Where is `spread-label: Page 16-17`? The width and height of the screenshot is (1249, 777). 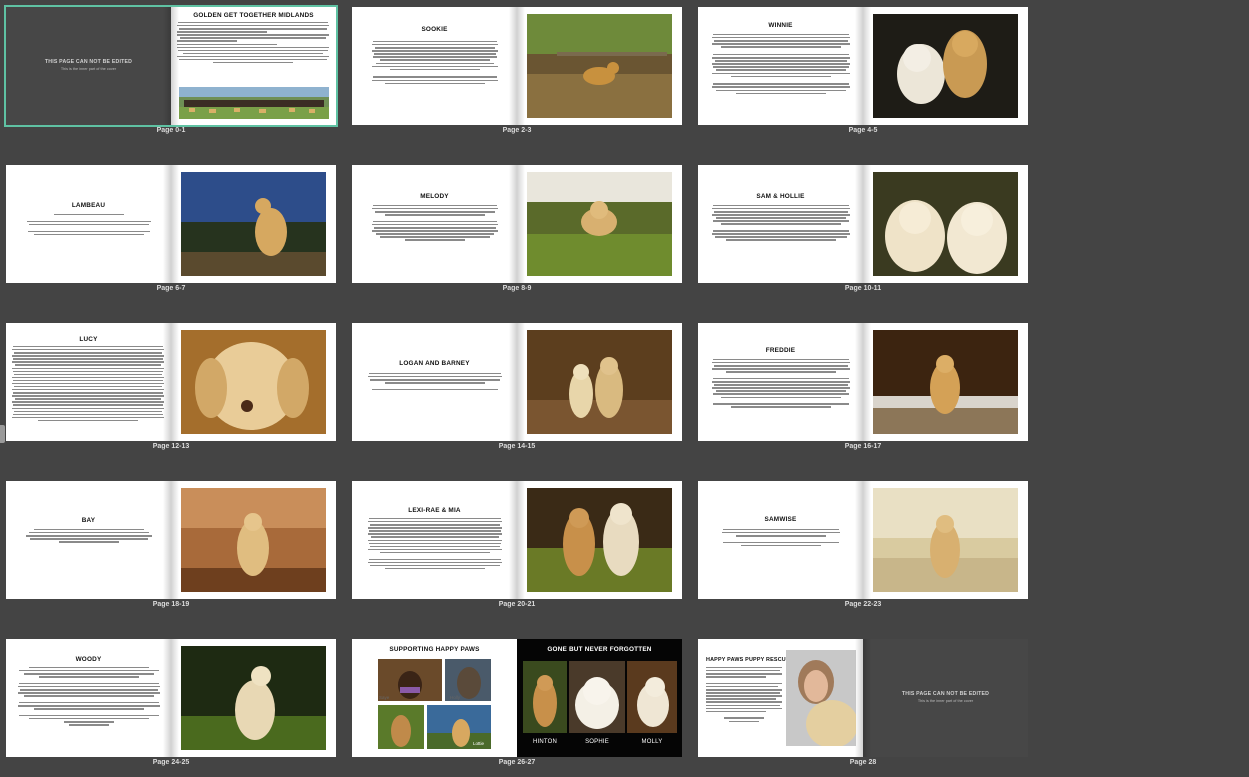 spread-label: Page 16-17 is located at coordinates (863, 446).